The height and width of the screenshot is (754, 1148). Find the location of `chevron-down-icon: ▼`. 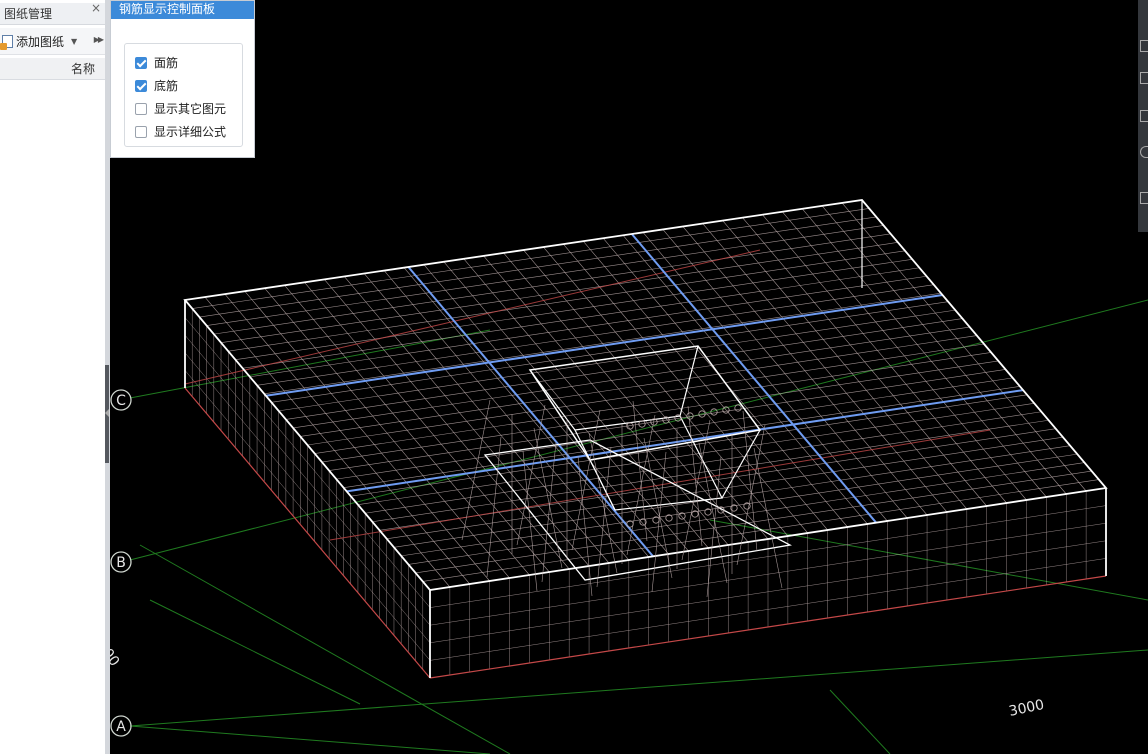

chevron-down-icon: ▼ is located at coordinates (74, 41).